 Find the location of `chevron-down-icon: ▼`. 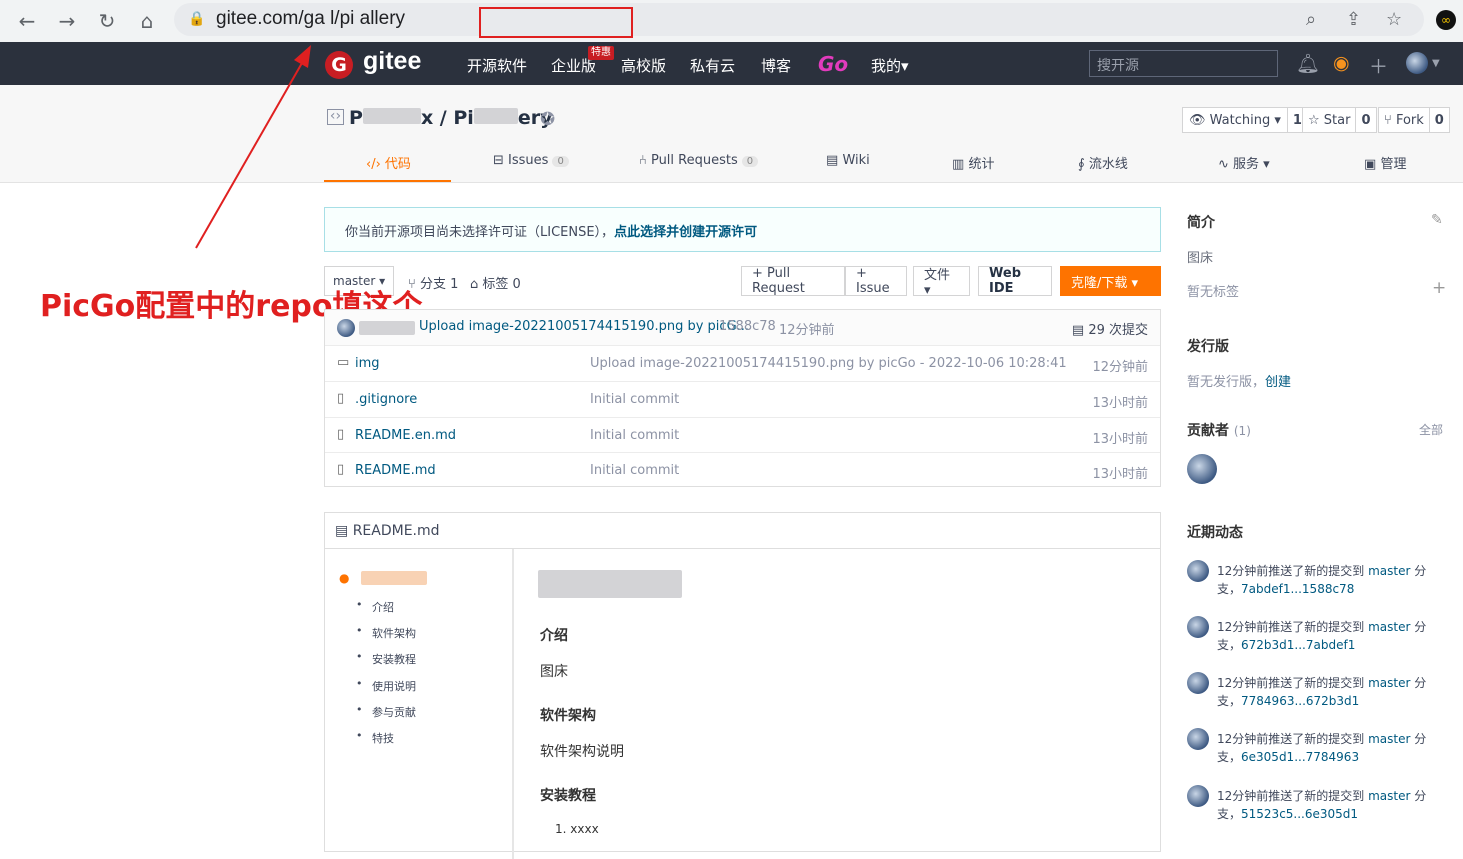

chevron-down-icon: ▼ is located at coordinates (1436, 63).